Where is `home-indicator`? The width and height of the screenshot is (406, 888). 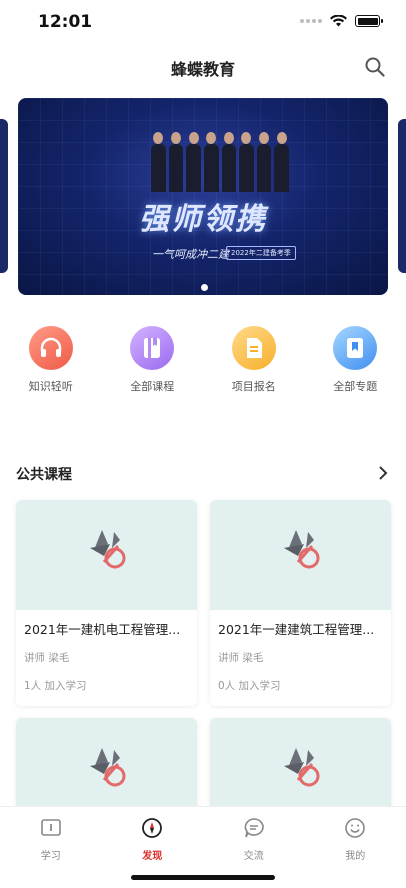 home-indicator is located at coordinates (203, 877).